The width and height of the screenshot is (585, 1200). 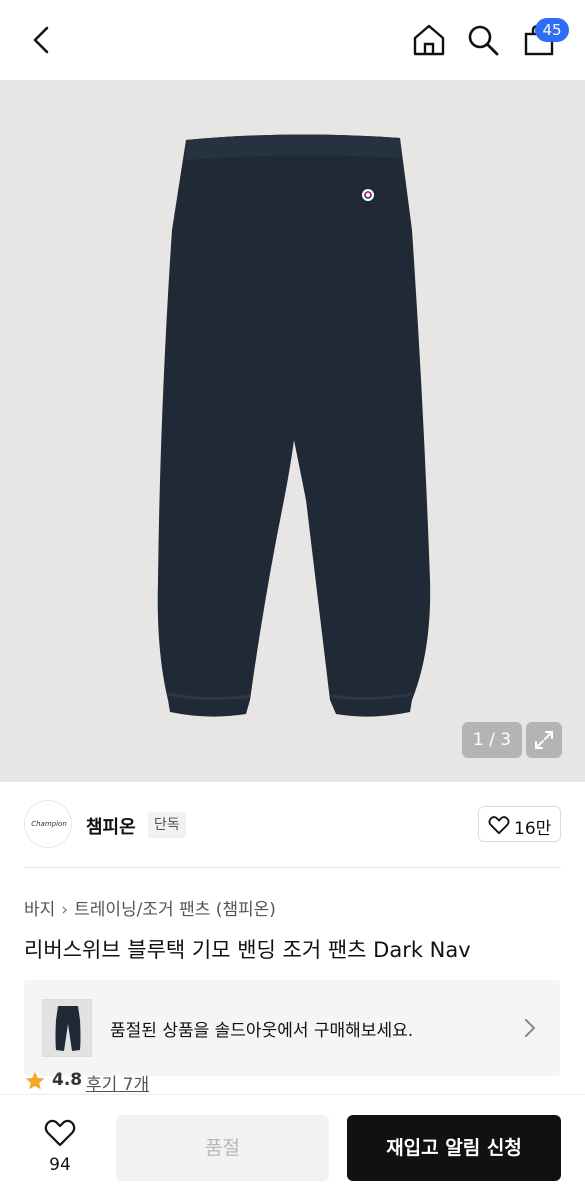 I want to click on breadcrumb-item-pants: 바지, so click(x=39, y=910).